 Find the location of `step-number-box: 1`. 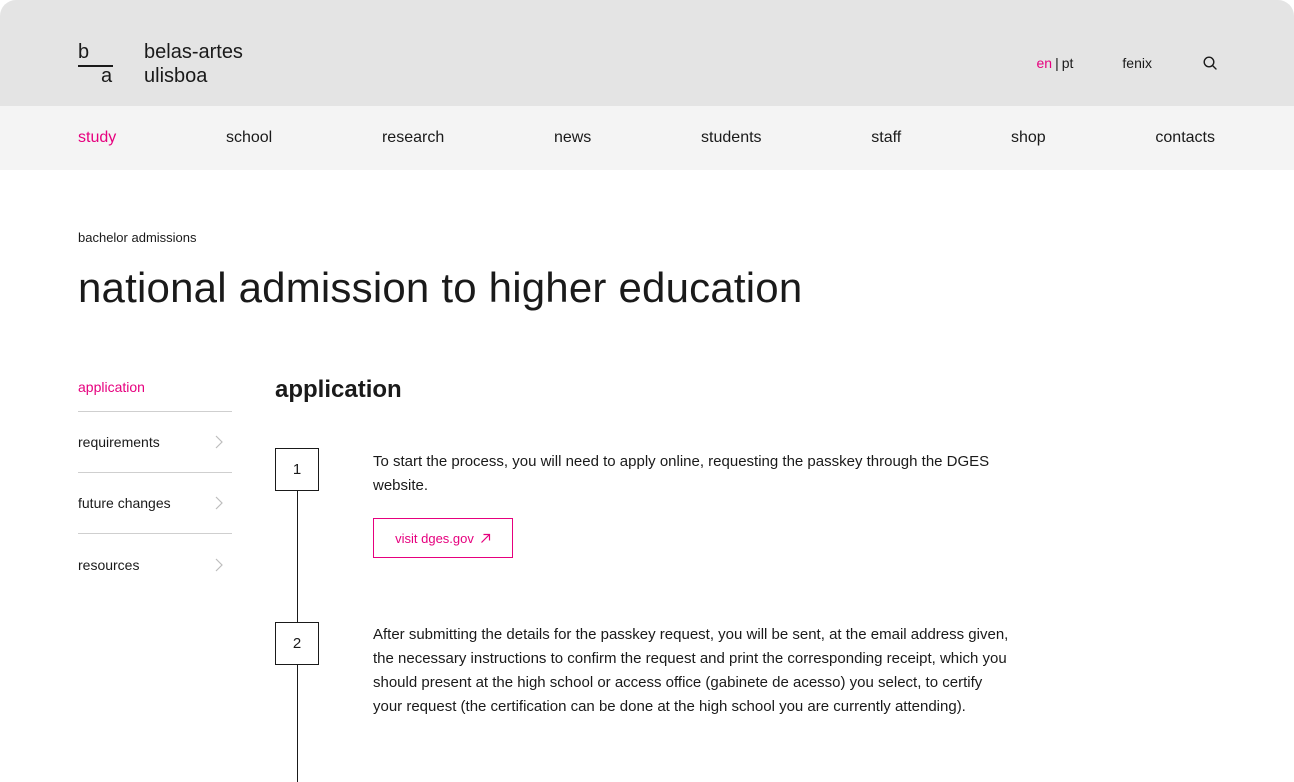

step-number-box: 1 is located at coordinates (297, 469).